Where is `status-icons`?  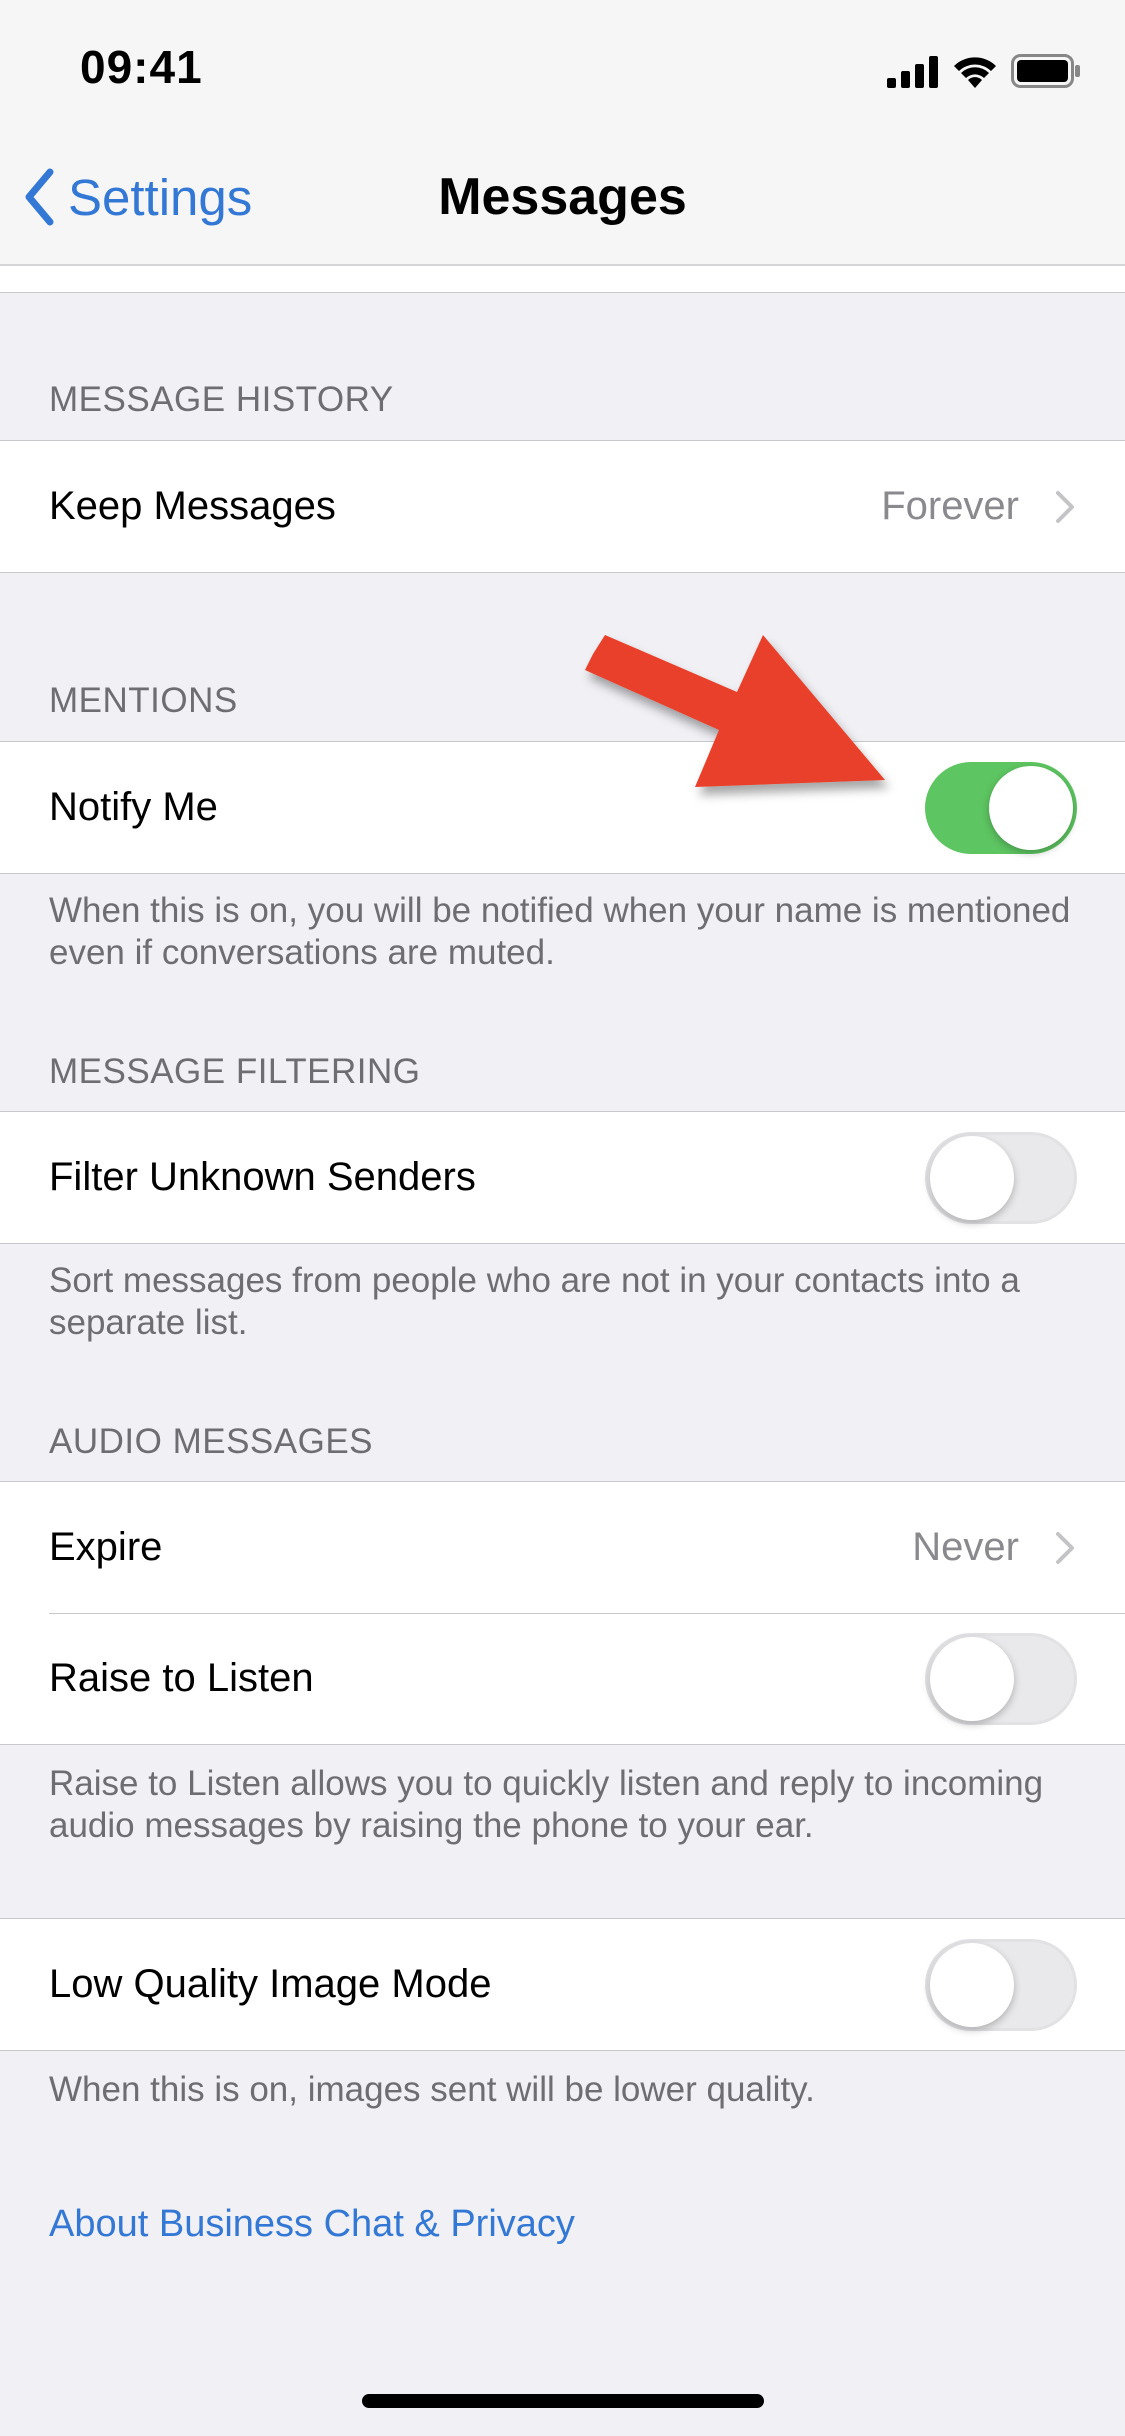 status-icons is located at coordinates (984, 68).